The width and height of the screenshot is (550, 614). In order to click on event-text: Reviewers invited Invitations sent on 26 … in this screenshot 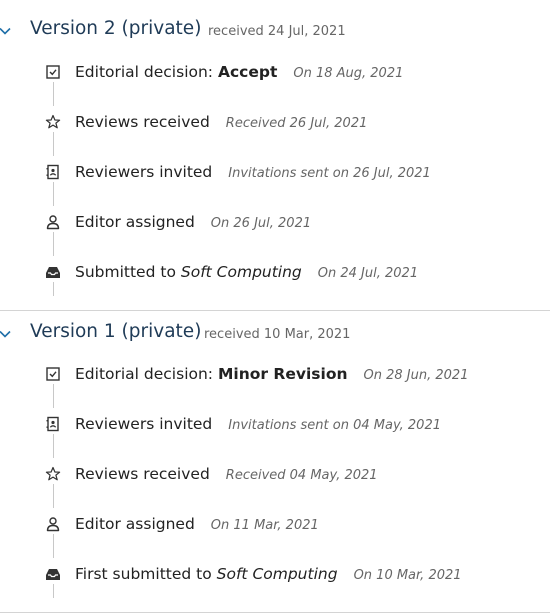, I will do `click(253, 172)`.